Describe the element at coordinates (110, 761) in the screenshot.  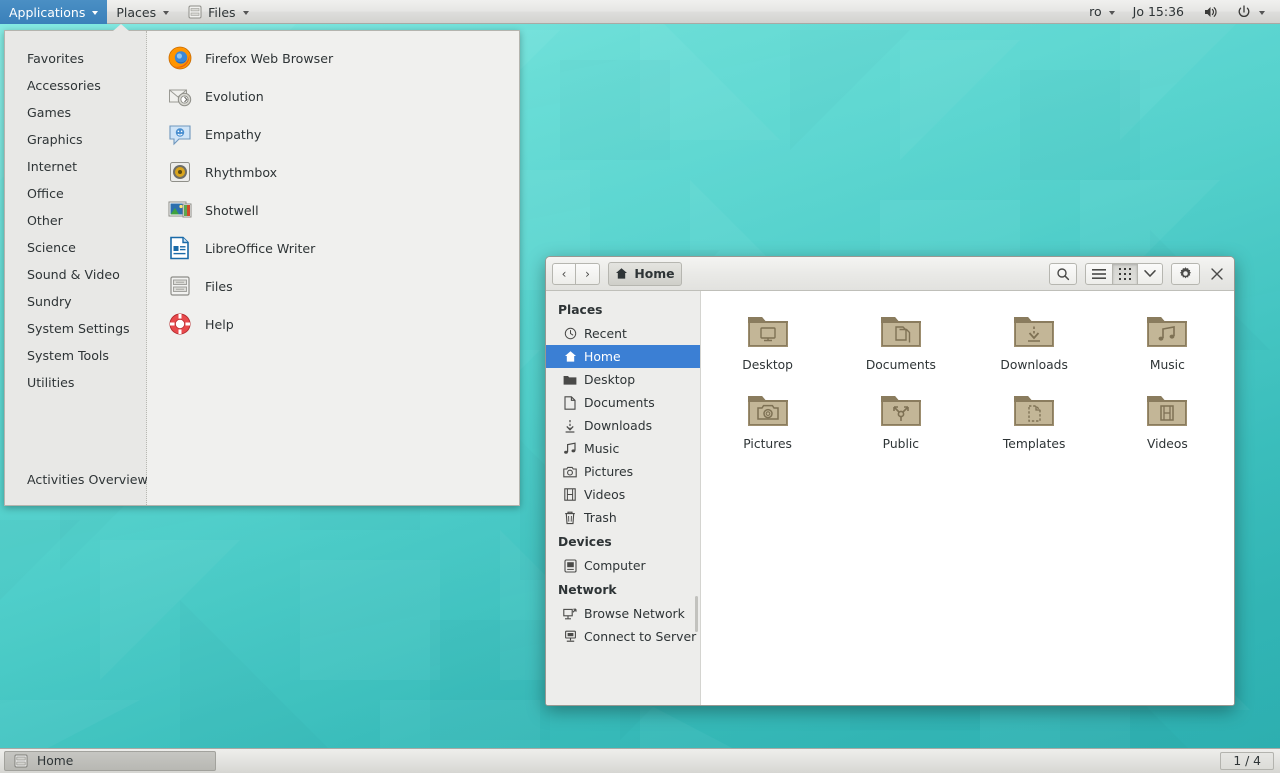
I see `taskbar-item-home: Home` at that location.